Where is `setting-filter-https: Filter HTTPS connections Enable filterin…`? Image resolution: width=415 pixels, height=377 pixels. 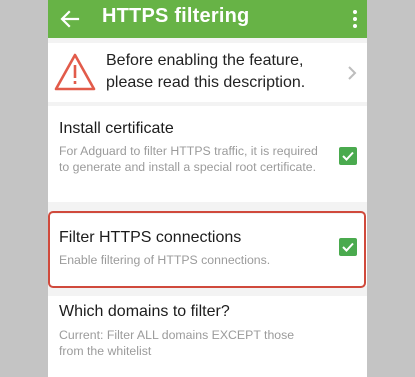
setting-filter-https: Filter HTTPS connections Enable filterin… is located at coordinates (207, 250).